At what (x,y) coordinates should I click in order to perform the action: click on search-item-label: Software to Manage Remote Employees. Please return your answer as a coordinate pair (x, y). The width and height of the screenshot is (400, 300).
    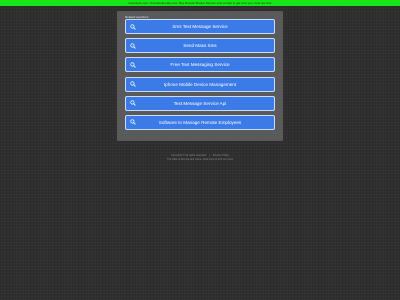
    Looking at the image, I should click on (200, 122).